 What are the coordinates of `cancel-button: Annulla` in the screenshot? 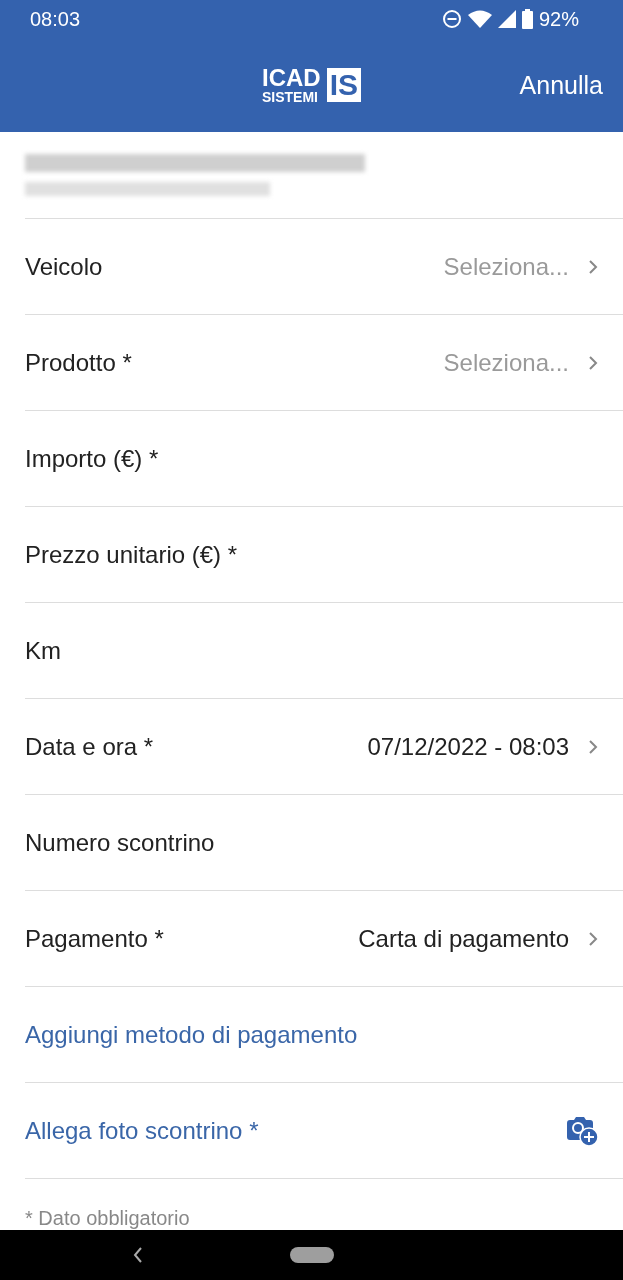 It's located at (561, 85).